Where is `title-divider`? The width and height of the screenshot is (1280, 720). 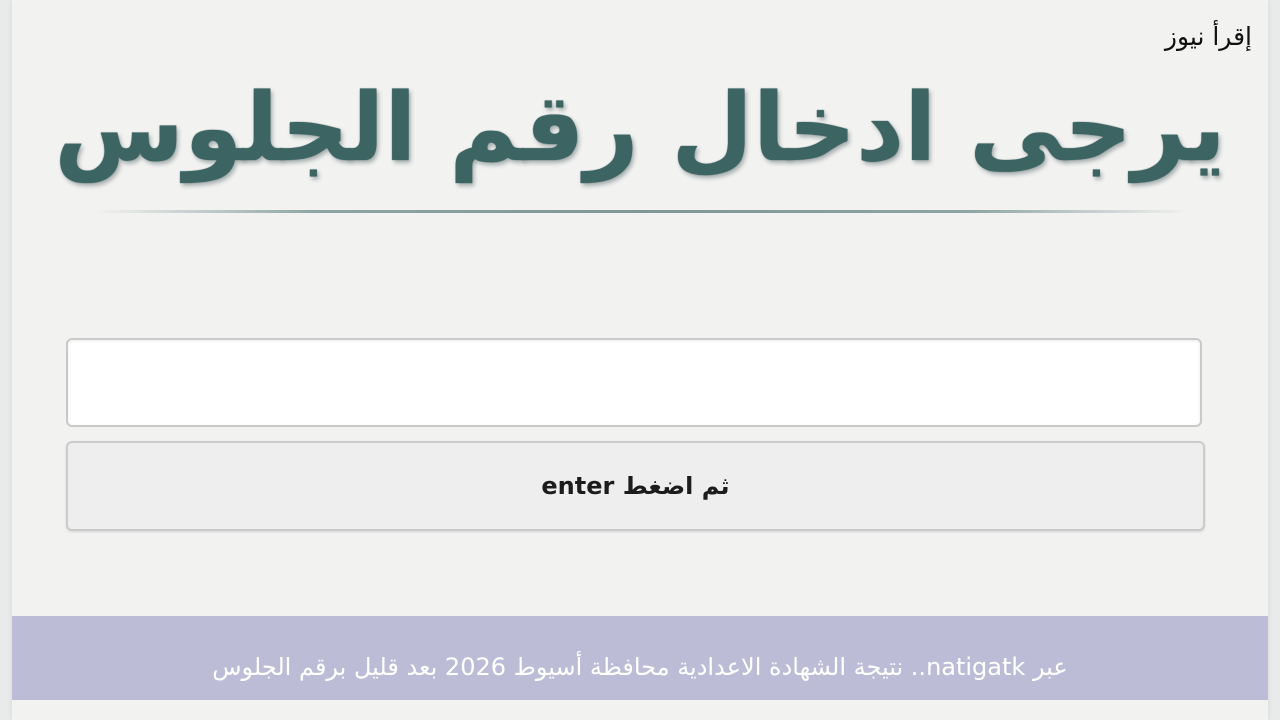 title-divider is located at coordinates (642, 211).